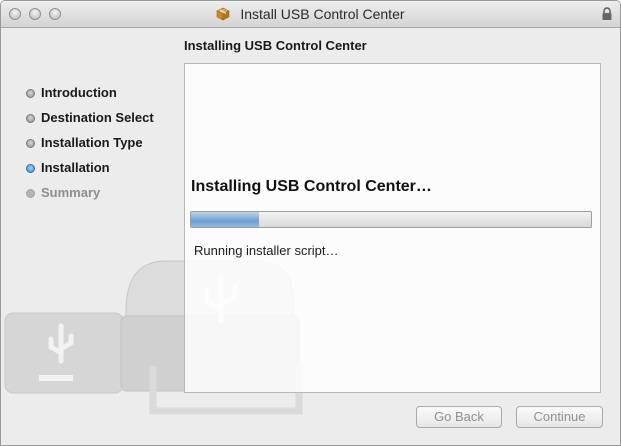  Describe the element at coordinates (607, 14) in the screenshot. I see `lock-icon` at that location.